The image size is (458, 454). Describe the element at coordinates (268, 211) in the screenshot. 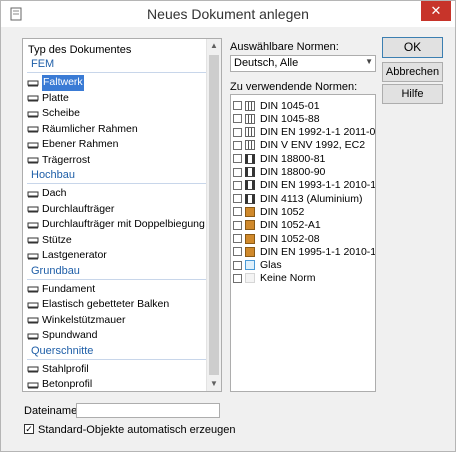

I see `norm-item: DIN 1052` at that location.